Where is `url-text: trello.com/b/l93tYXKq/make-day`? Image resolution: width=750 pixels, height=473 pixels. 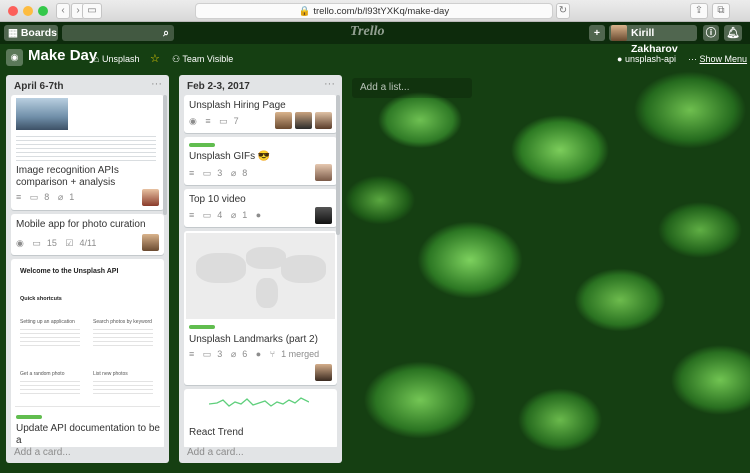
url-text: trello.com/b/l93tYXKq/make-day is located at coordinates (381, 11).